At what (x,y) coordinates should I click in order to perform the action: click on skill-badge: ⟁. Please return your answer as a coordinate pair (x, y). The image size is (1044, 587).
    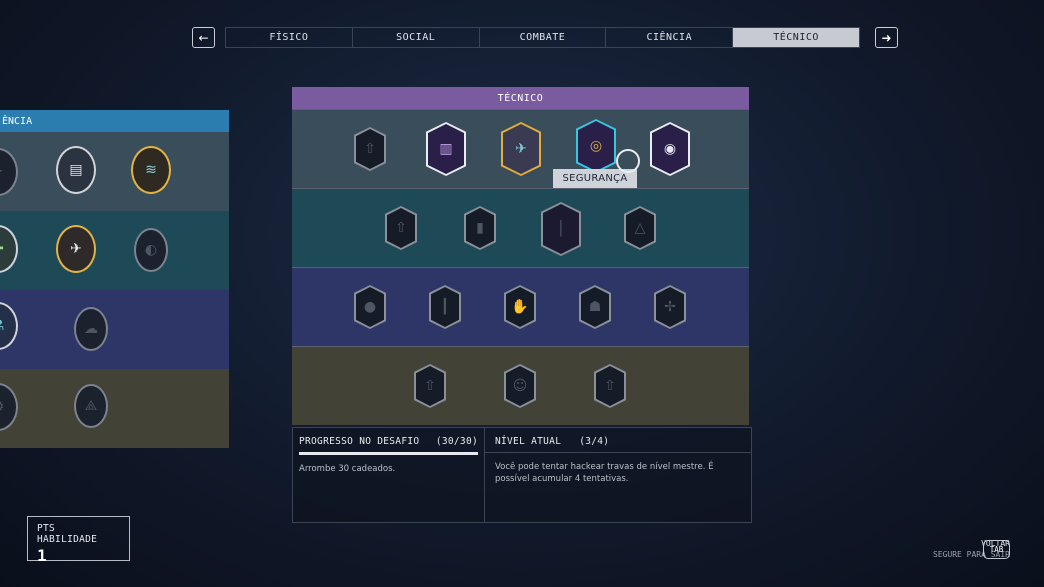
    Looking at the image, I should click on (91, 406).